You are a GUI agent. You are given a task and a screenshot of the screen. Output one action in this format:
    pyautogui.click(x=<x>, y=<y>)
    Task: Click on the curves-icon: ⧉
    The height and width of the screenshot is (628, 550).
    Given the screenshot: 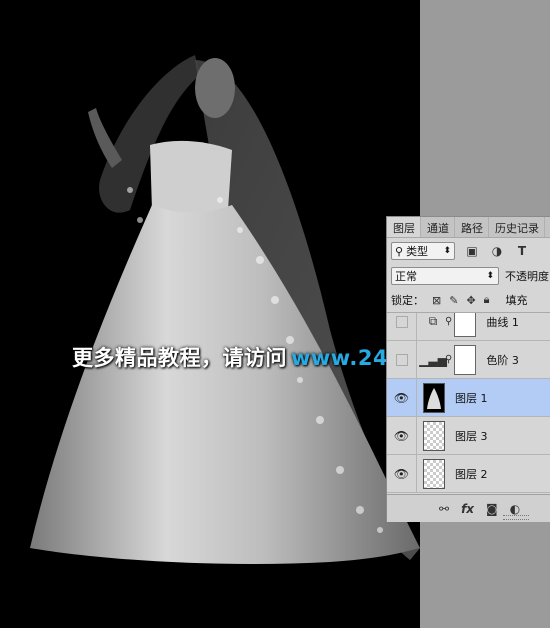 What is the action you would take?
    pyautogui.click(x=433, y=321)
    